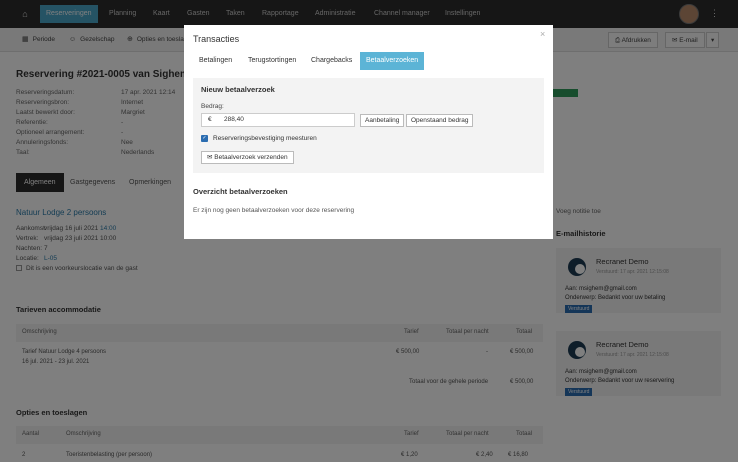 Image resolution: width=738 pixels, height=462 pixels. What do you see at coordinates (278, 120) in the screenshot?
I see `amount-input: € 288,40` at bounding box center [278, 120].